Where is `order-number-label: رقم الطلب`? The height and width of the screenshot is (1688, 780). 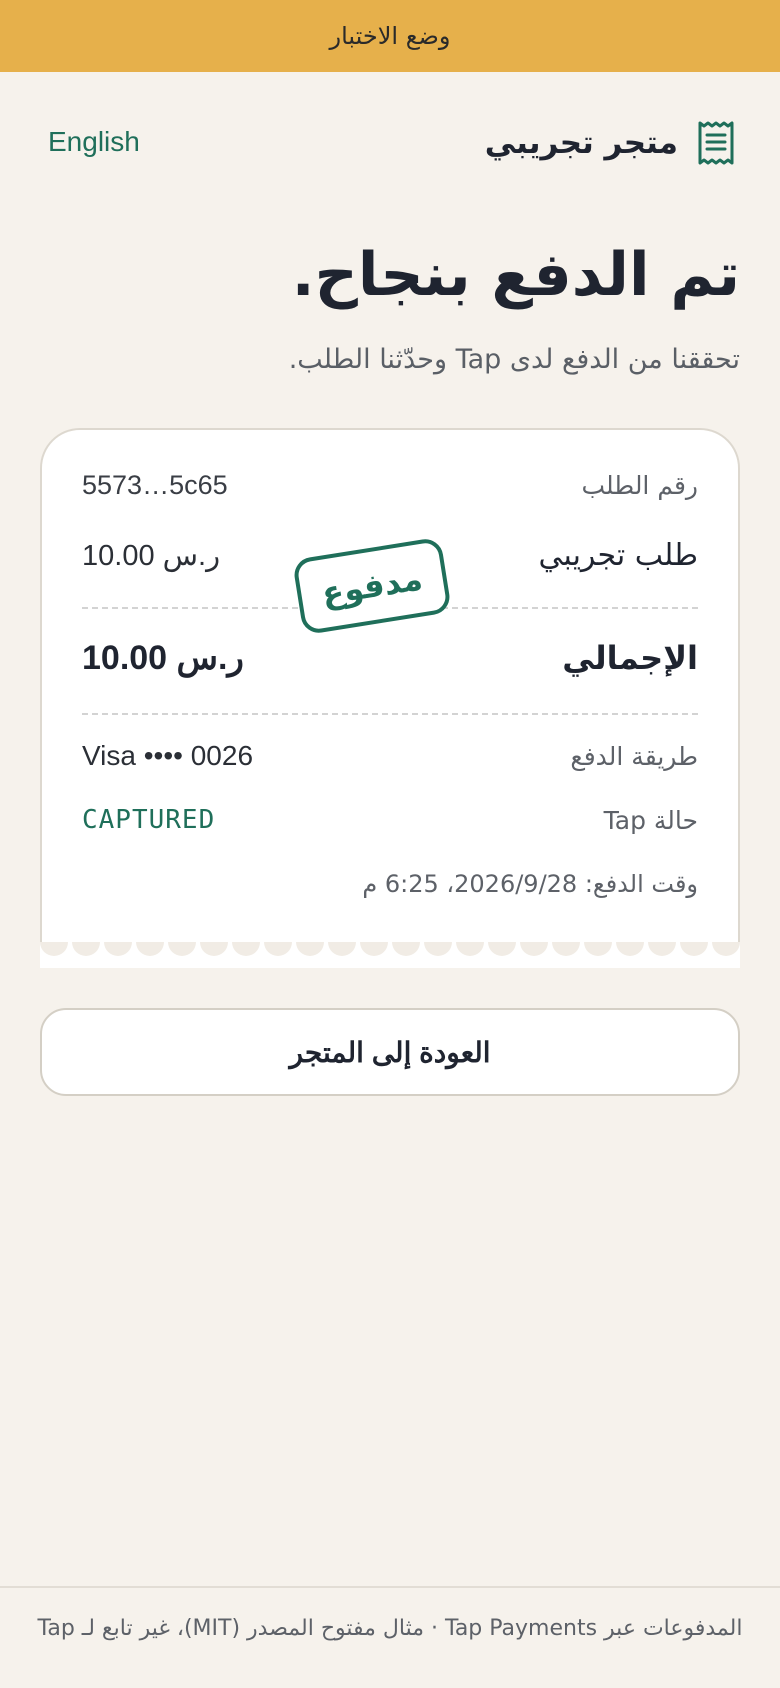
order-number-label: رقم الطلب is located at coordinates (639, 485).